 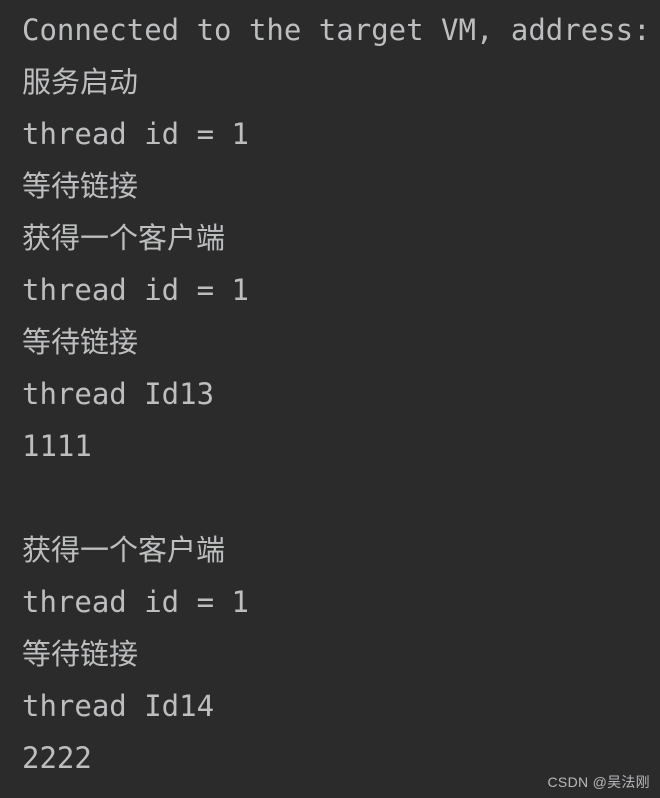 I want to click on console-line: Connected to the target VM, address:, so click(x=336, y=30).